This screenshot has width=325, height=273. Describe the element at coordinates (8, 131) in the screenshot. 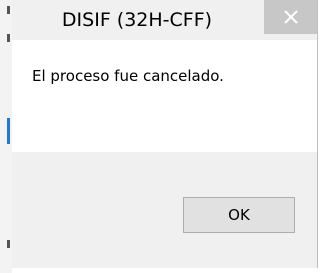

I see `background-accent-bar` at that location.